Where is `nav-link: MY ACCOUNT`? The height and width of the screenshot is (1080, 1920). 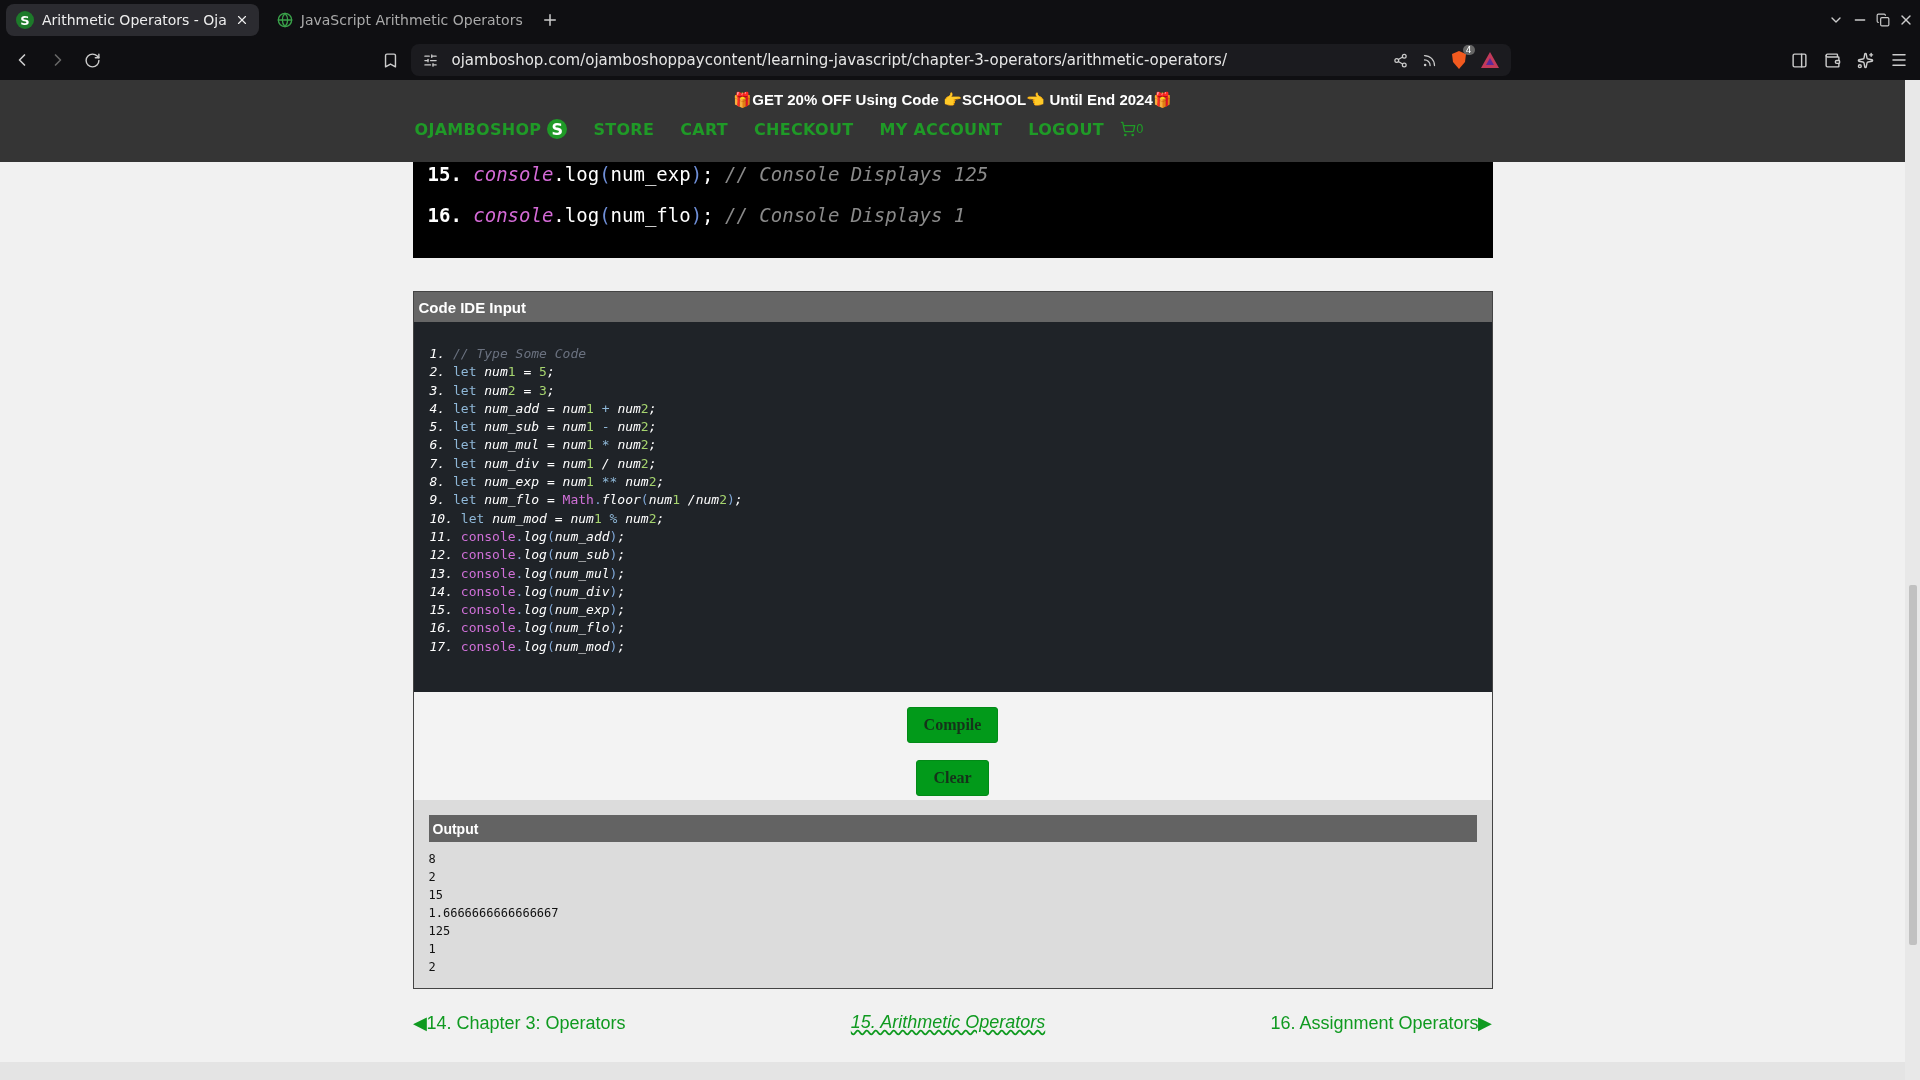
nav-link: MY ACCOUNT is located at coordinates (941, 129).